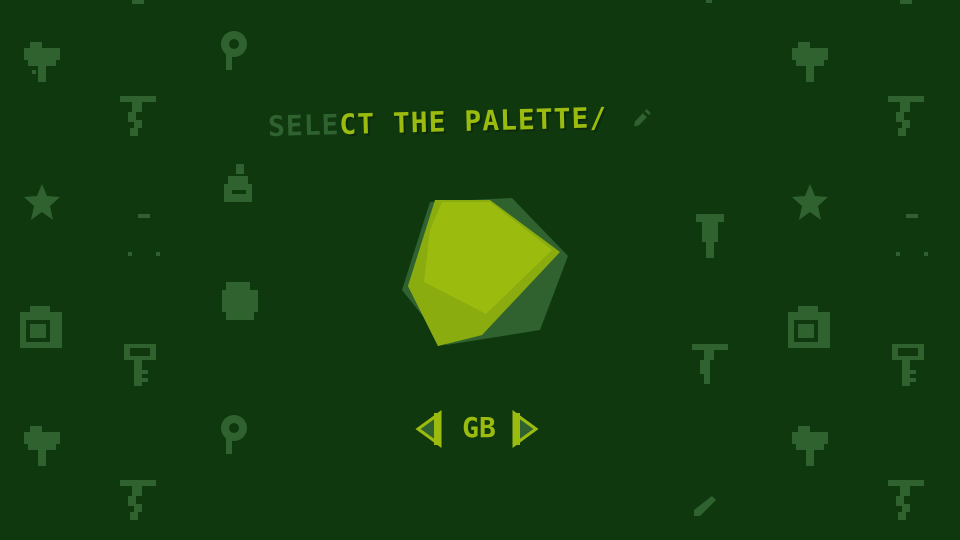 The image size is (960, 540). What do you see at coordinates (240, 301) in the screenshot?
I see `mushroom-icon` at bounding box center [240, 301].